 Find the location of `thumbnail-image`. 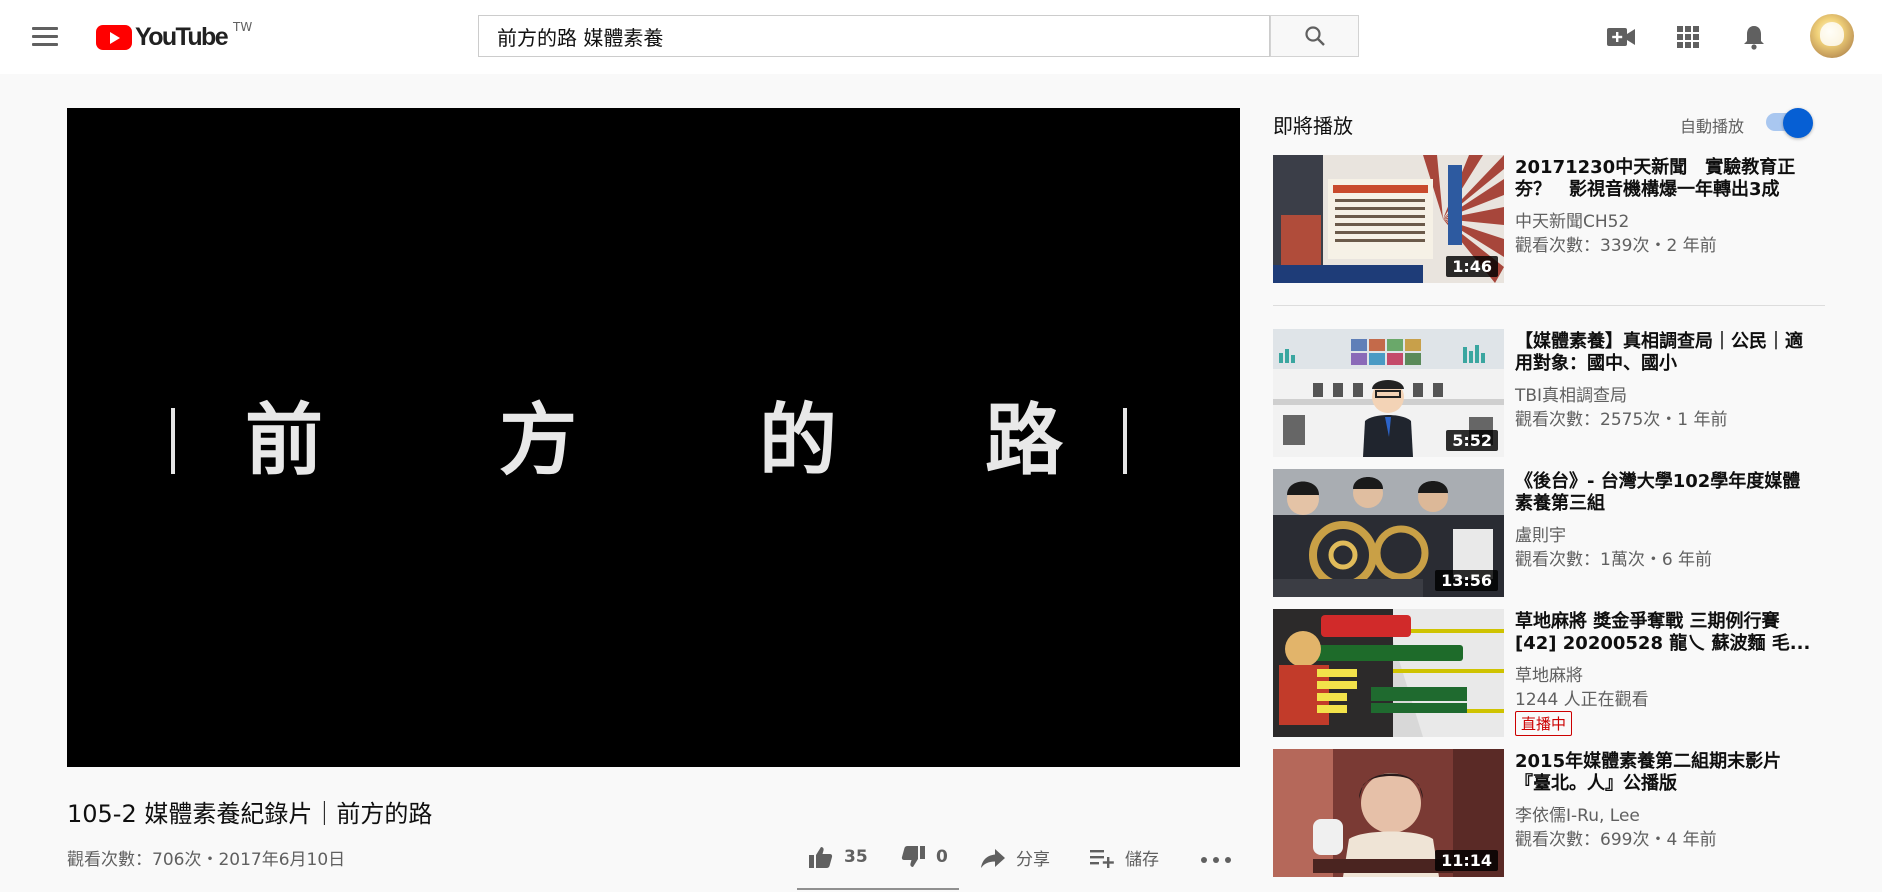

thumbnail-image is located at coordinates (1388, 673).